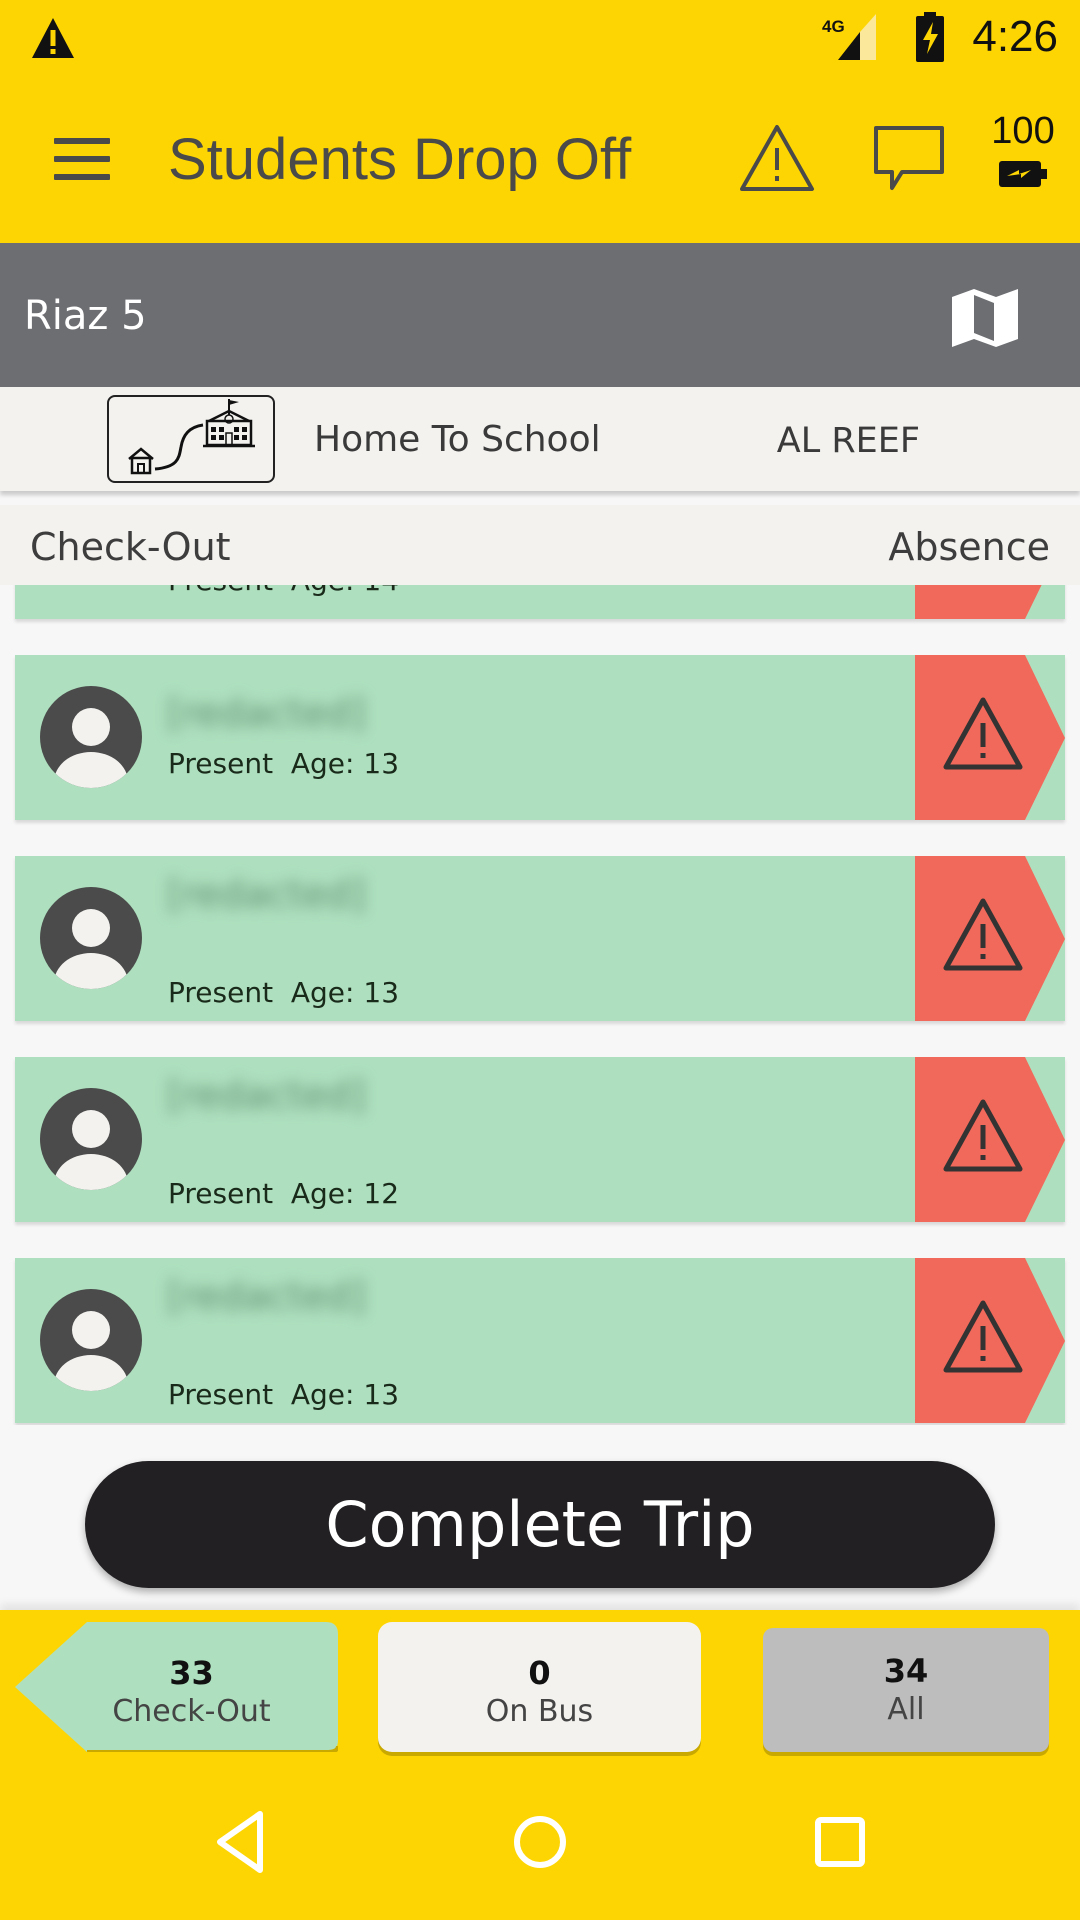 The width and height of the screenshot is (1080, 1920). I want to click on page-title: Students Drop Off, so click(400, 159).